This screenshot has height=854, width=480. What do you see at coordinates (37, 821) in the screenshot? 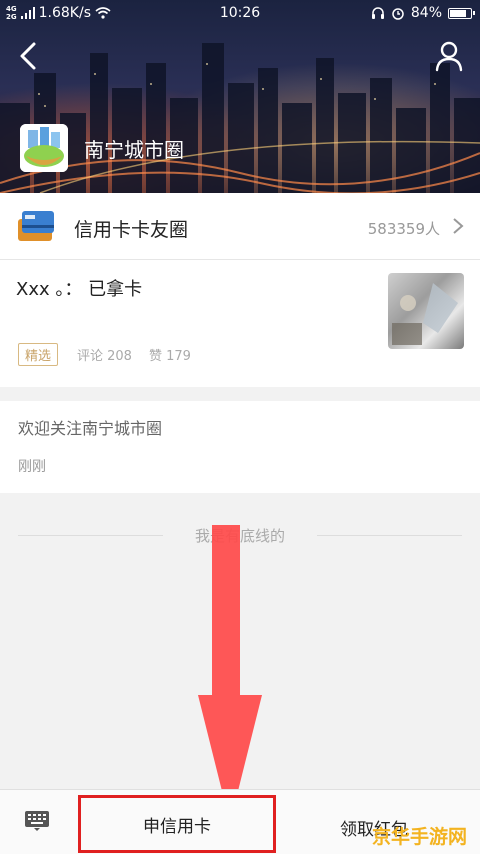
I see `keyboard-icon` at bounding box center [37, 821].